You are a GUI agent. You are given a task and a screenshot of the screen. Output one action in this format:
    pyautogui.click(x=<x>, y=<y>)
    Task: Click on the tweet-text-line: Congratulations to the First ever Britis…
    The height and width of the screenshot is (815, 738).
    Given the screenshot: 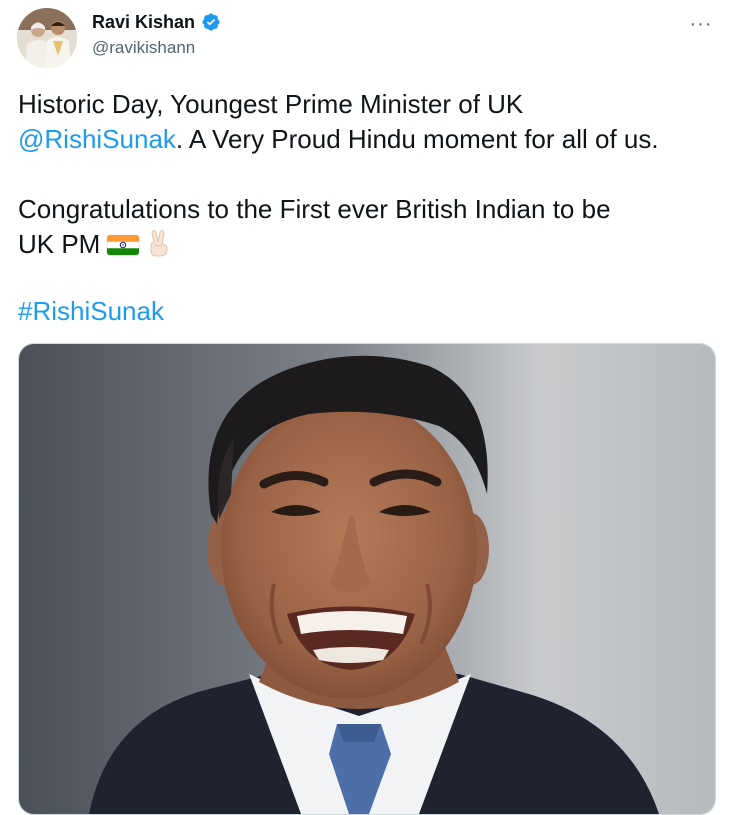 What is the action you would take?
    pyautogui.click(x=314, y=209)
    